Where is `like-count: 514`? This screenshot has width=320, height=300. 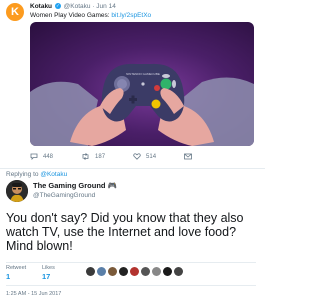
like-count: 514 is located at coordinates (151, 156).